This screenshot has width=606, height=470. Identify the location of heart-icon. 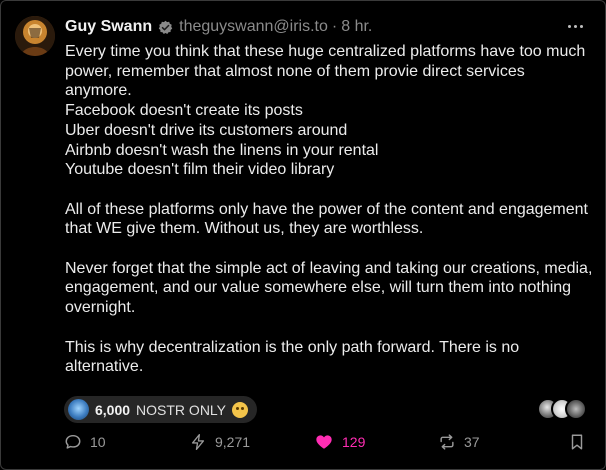
(324, 442).